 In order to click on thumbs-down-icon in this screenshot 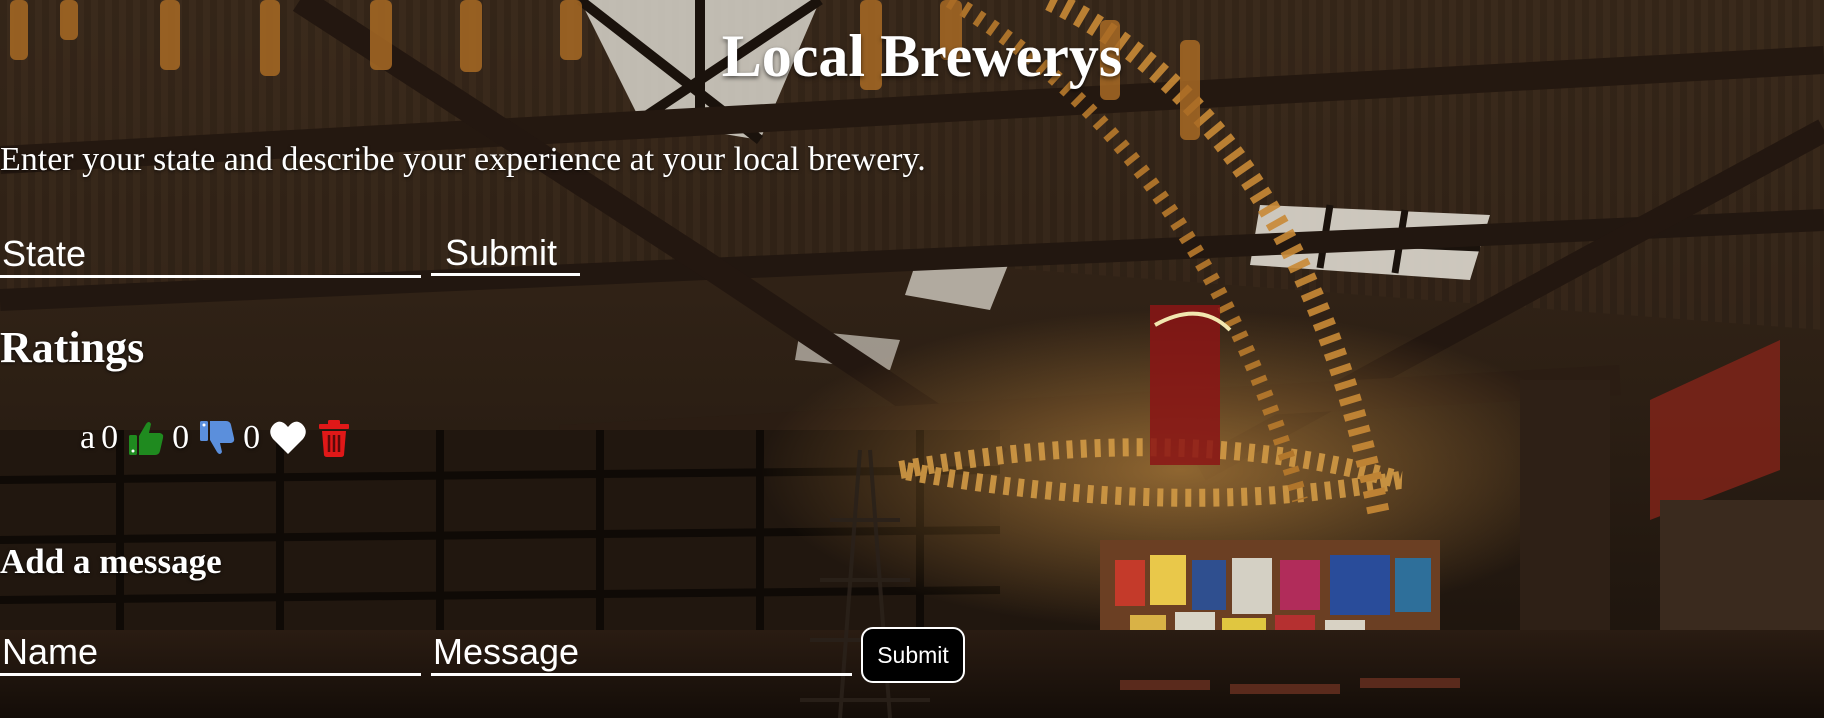, I will do `click(217, 438)`.